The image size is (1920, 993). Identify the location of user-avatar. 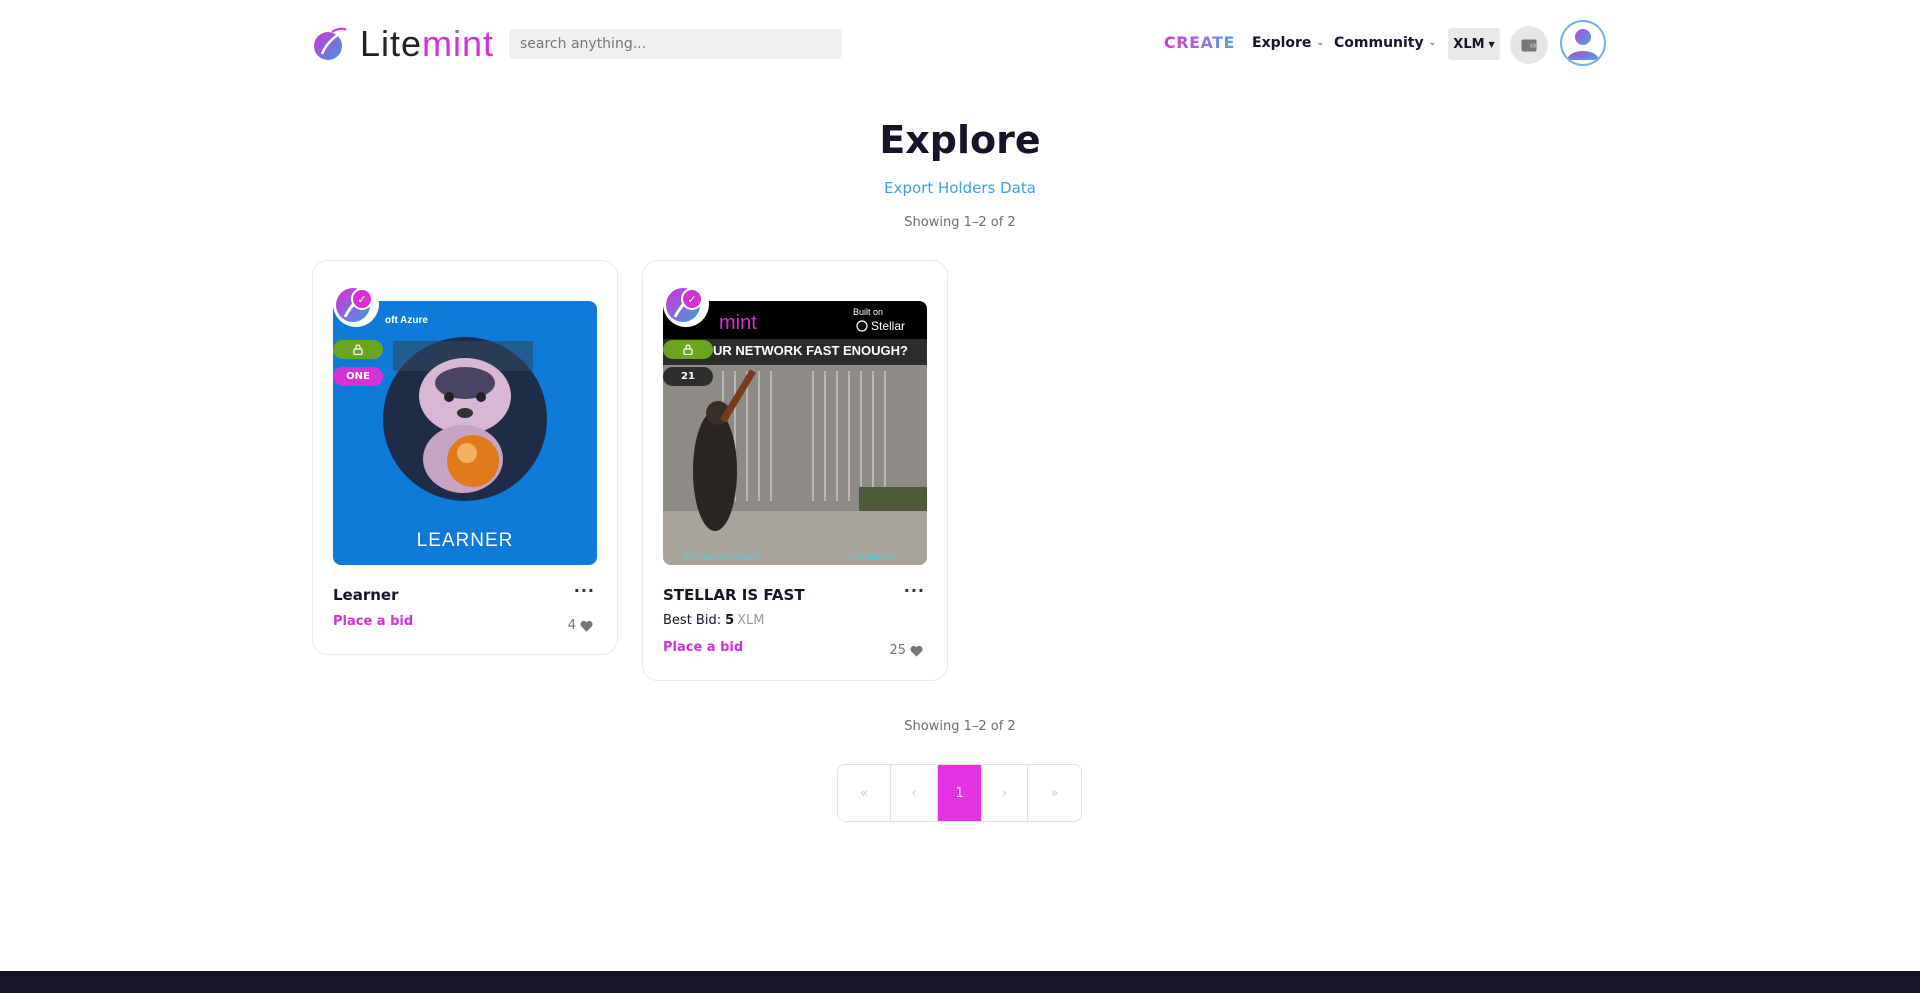
(1583, 43).